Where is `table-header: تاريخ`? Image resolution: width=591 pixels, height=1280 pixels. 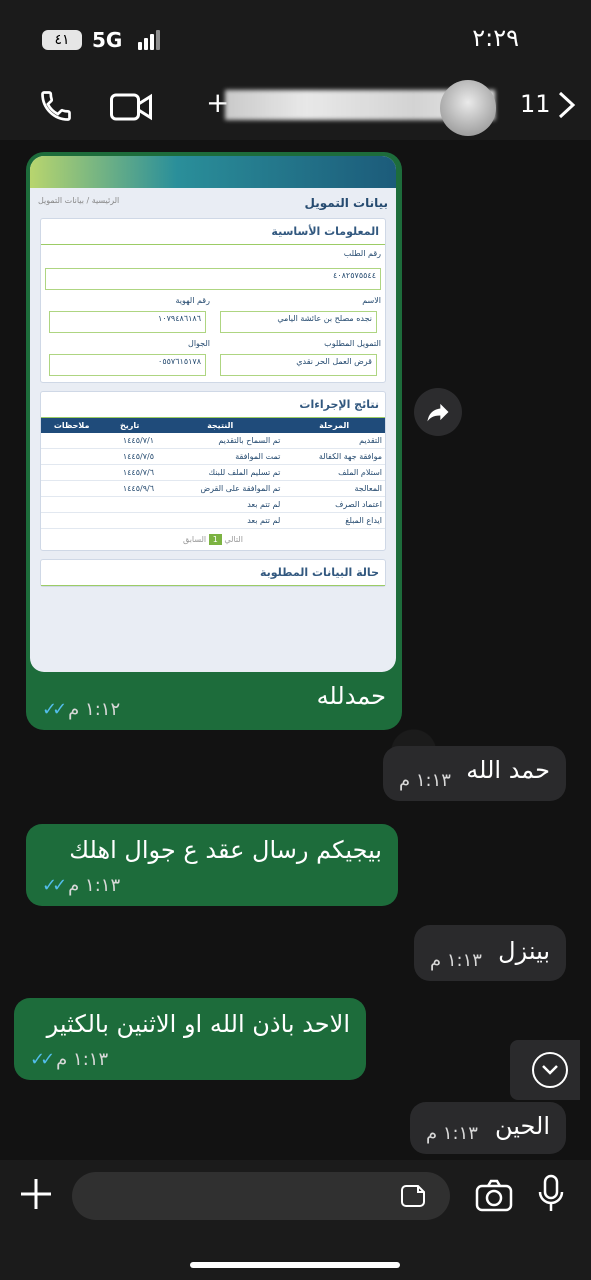 table-header: تاريخ is located at coordinates (129, 425).